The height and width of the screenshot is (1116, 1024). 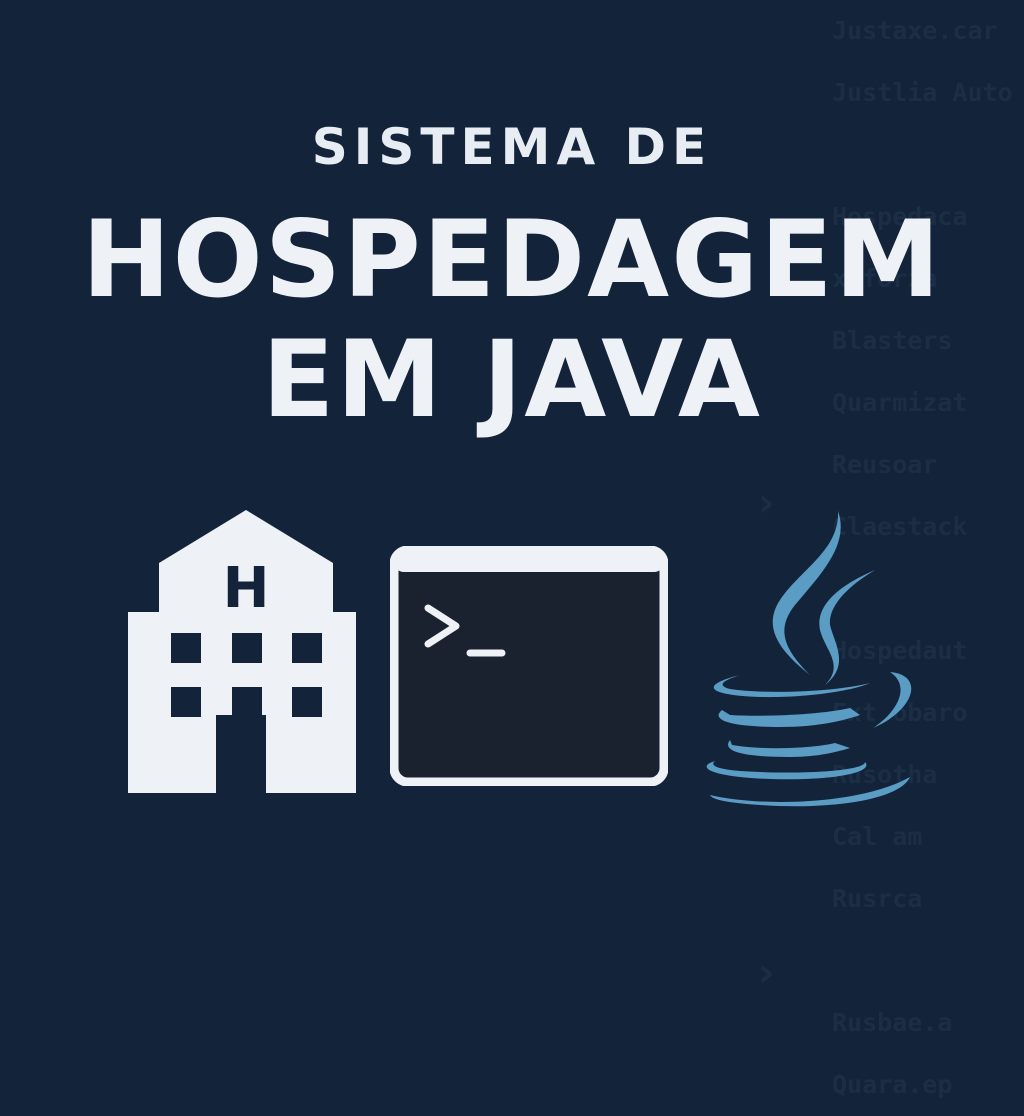 I want to click on java-coffee-cup-icon, so click(x=809, y=659).